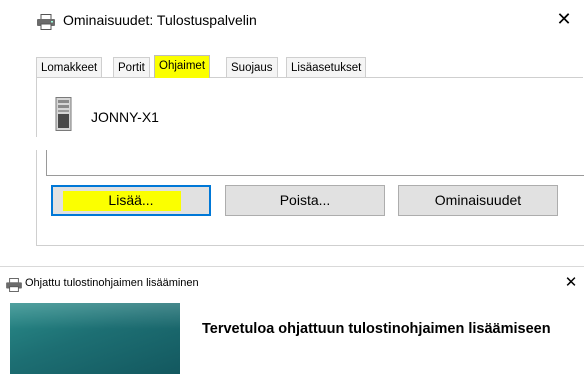 This screenshot has width=584, height=374. What do you see at coordinates (112, 283) in the screenshot?
I see `wizard-title: Ohjattu tulostinohjaimen lisääminen` at bounding box center [112, 283].